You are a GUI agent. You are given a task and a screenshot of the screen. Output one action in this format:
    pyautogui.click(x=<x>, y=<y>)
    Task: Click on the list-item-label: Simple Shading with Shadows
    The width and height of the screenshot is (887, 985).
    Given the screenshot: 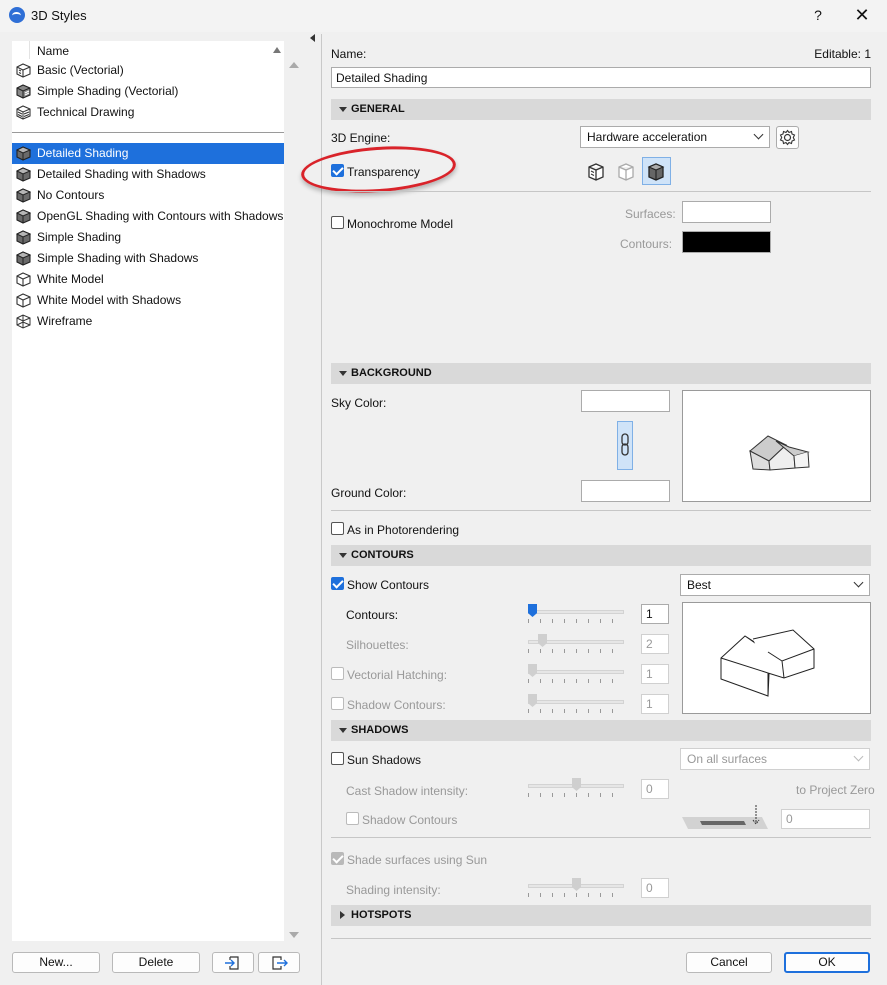 What is the action you would take?
    pyautogui.click(x=118, y=258)
    